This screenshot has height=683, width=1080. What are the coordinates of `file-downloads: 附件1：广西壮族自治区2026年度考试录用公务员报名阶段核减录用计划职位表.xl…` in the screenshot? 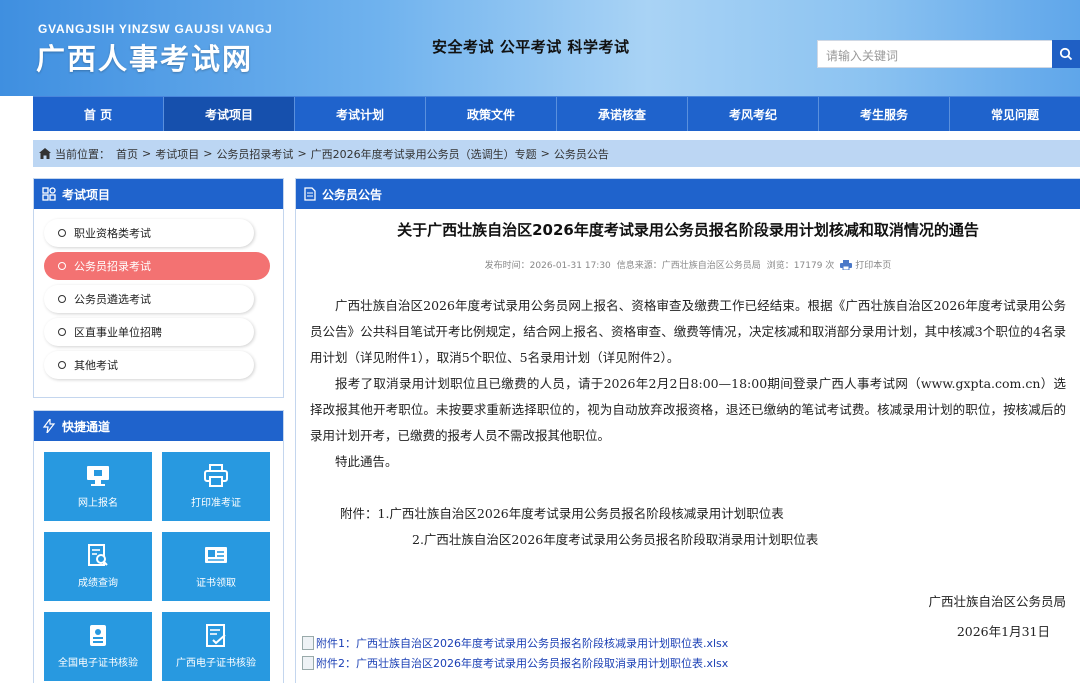 It's located at (515, 653).